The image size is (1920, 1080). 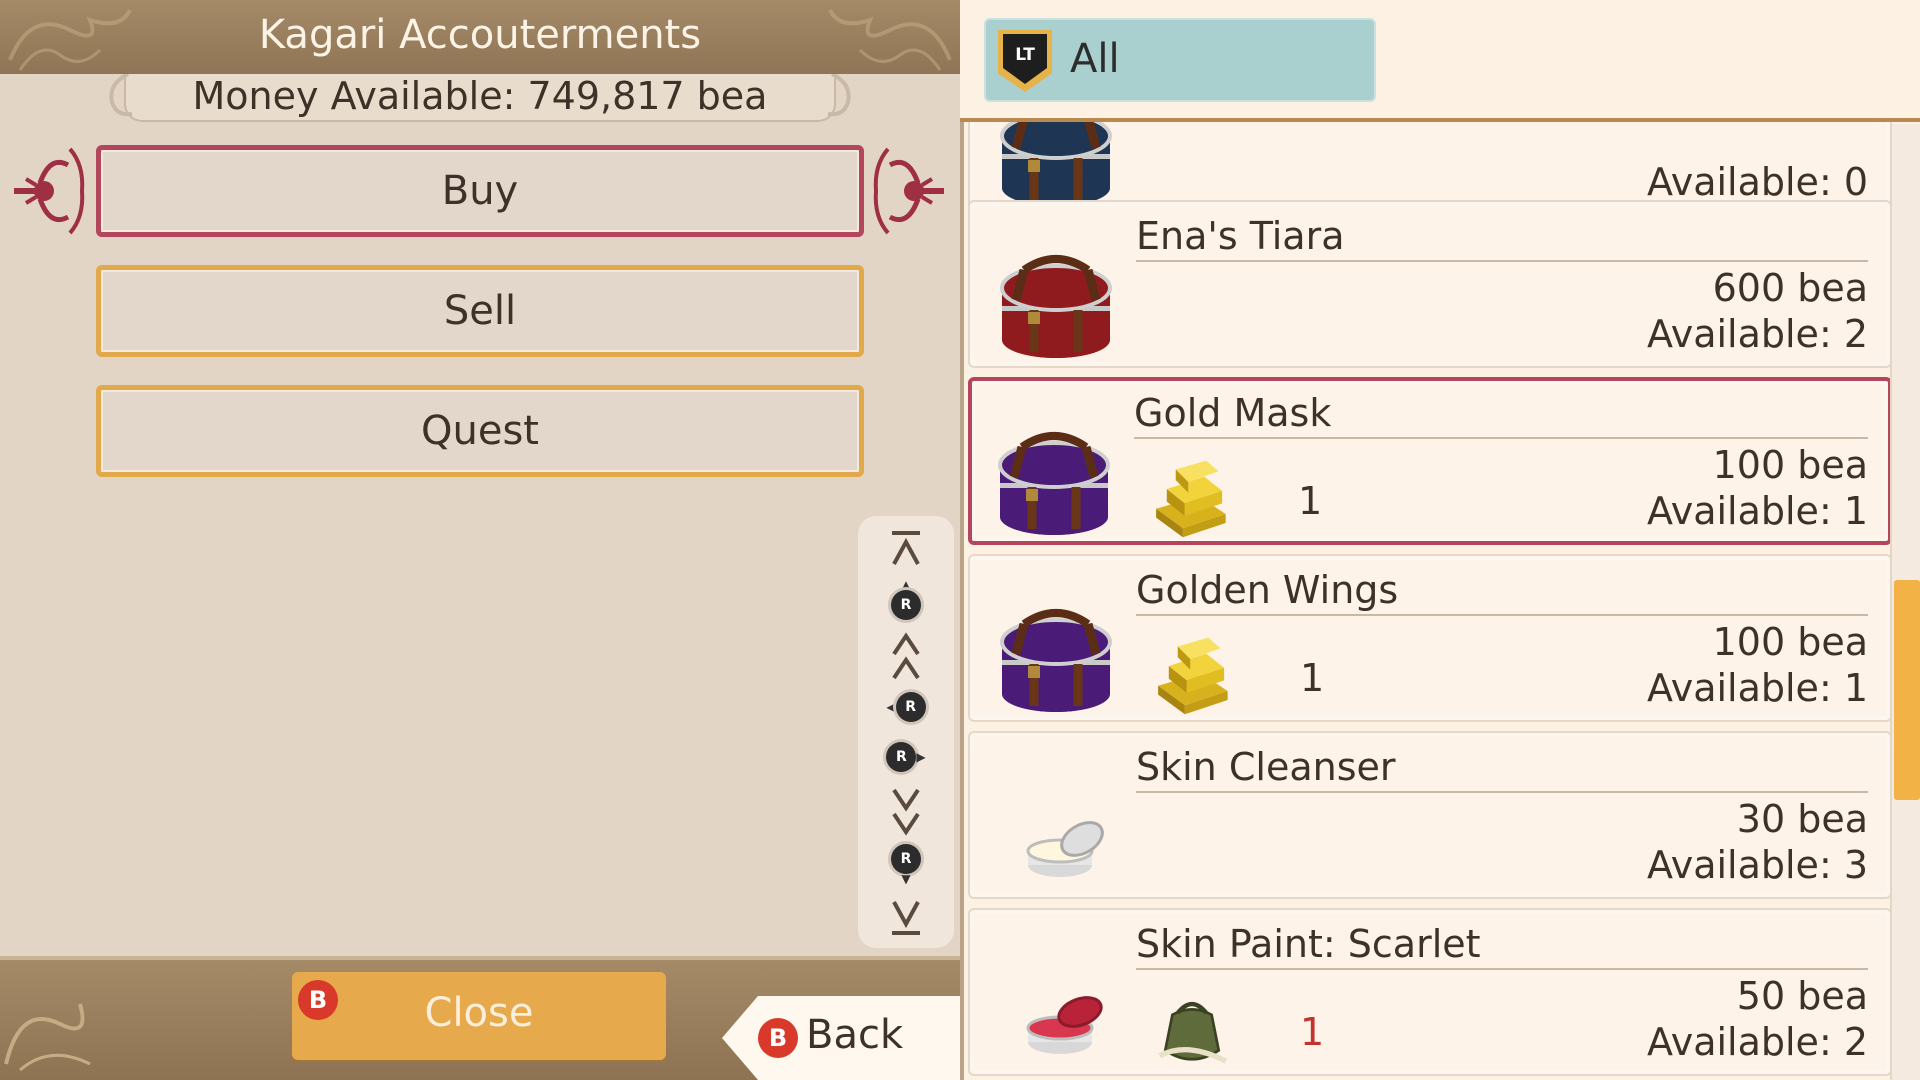 What do you see at coordinates (1065, 849) in the screenshot?
I see `cream-tin-icon` at bounding box center [1065, 849].